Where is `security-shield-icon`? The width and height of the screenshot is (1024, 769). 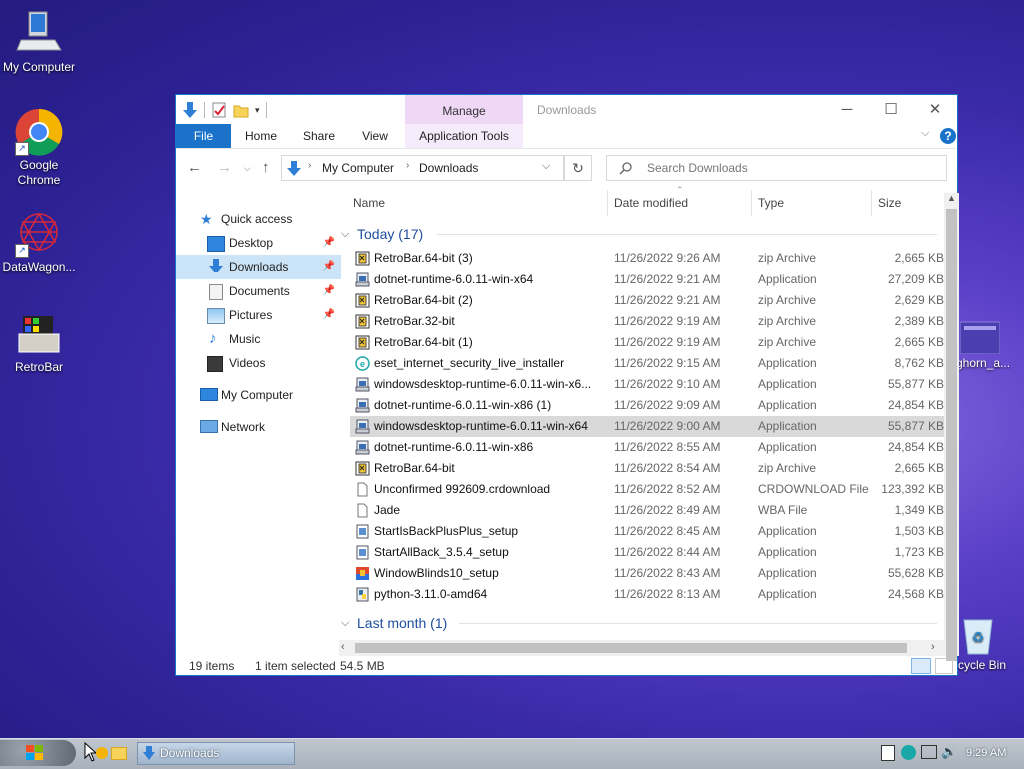 security-shield-icon is located at coordinates (888, 753).